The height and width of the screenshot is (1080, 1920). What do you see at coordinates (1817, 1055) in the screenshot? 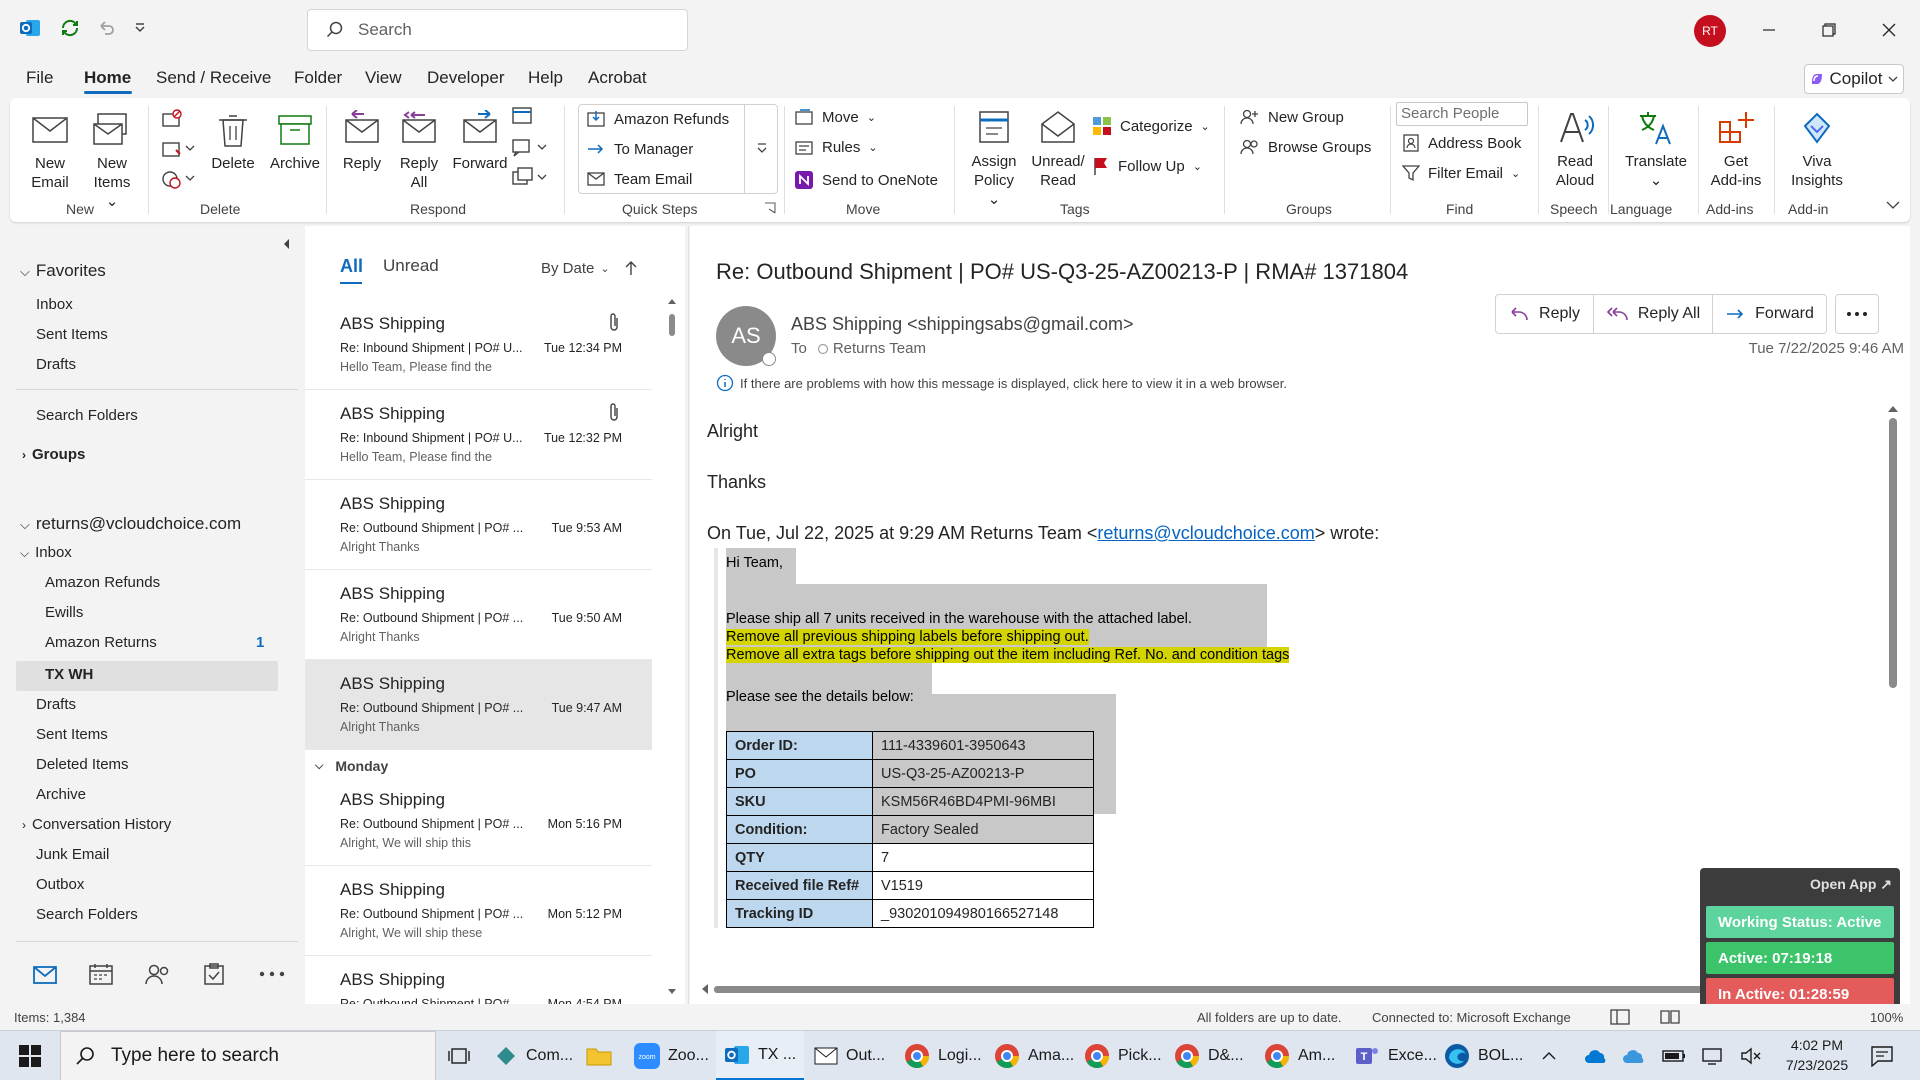
I see `clock: 4:02 PM 7/23/2025` at bounding box center [1817, 1055].